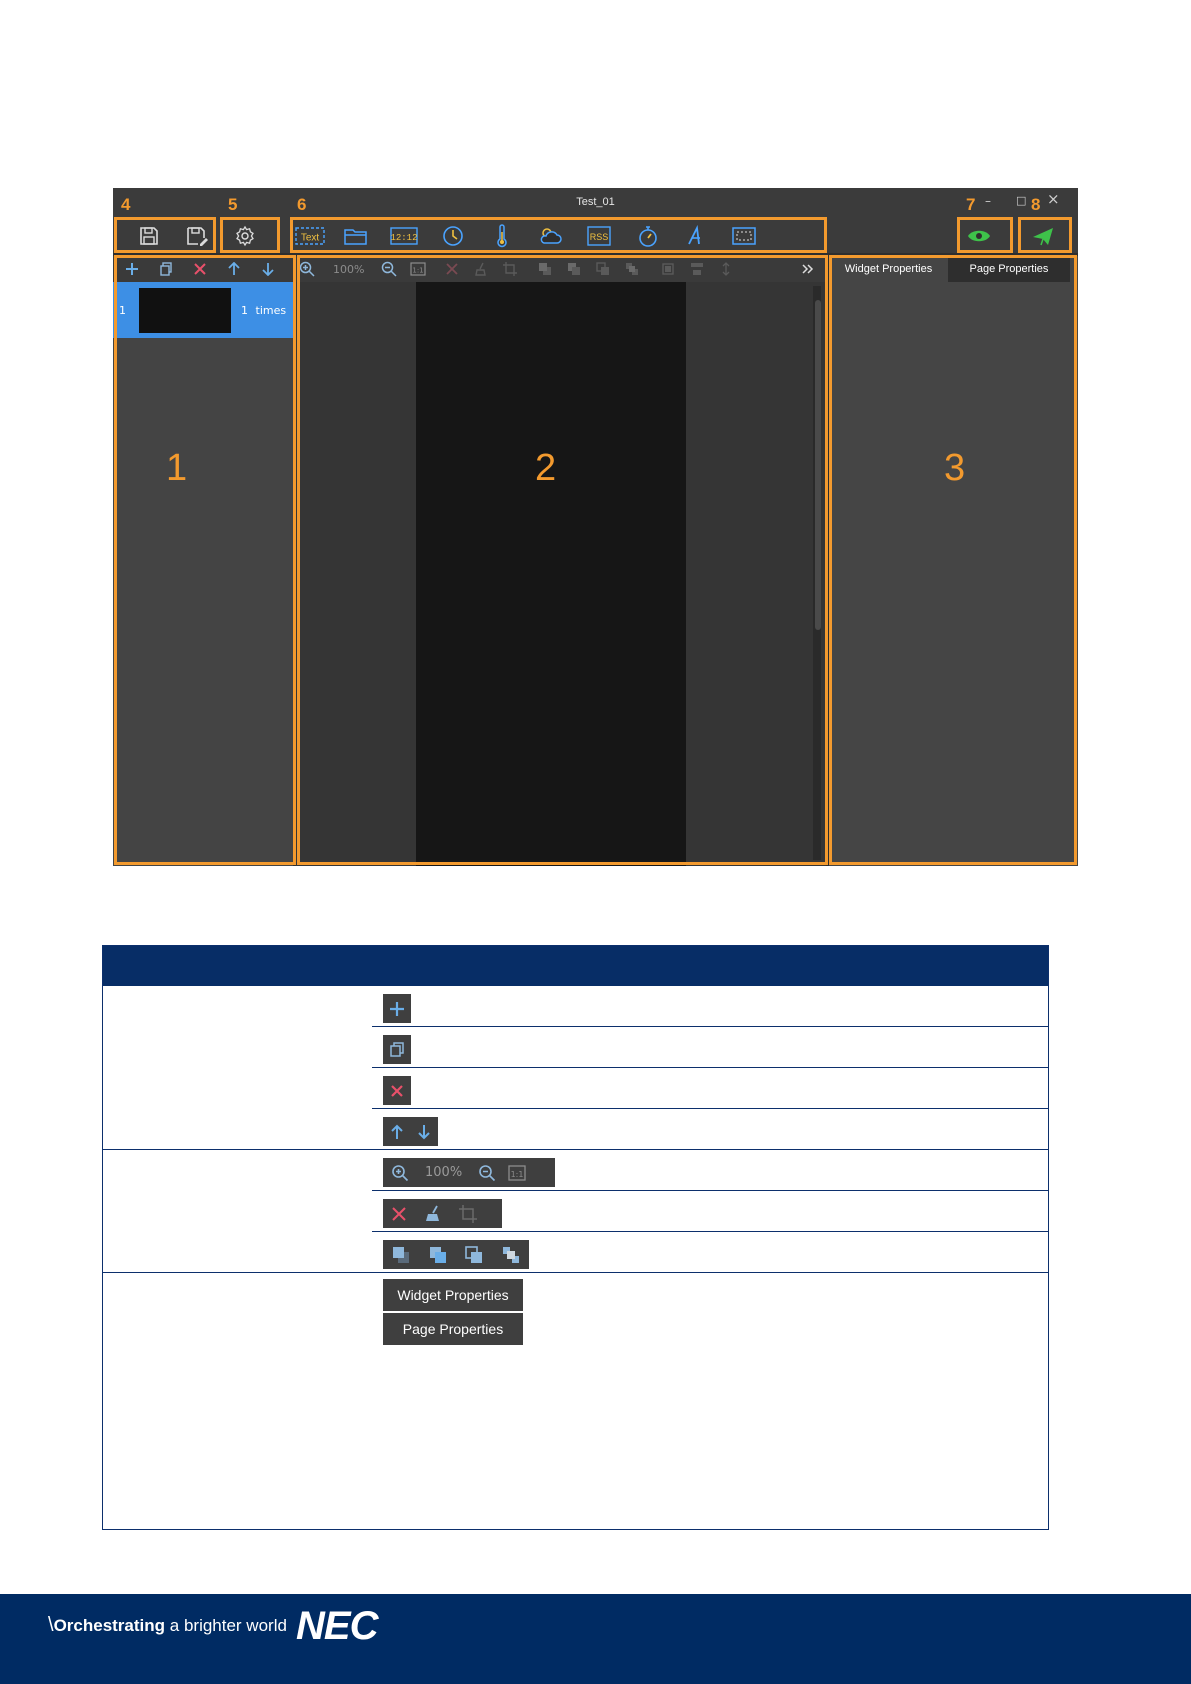 The height and width of the screenshot is (1684, 1191). What do you see at coordinates (487, 1172) in the screenshot?
I see `zoom-out-icon` at bounding box center [487, 1172].